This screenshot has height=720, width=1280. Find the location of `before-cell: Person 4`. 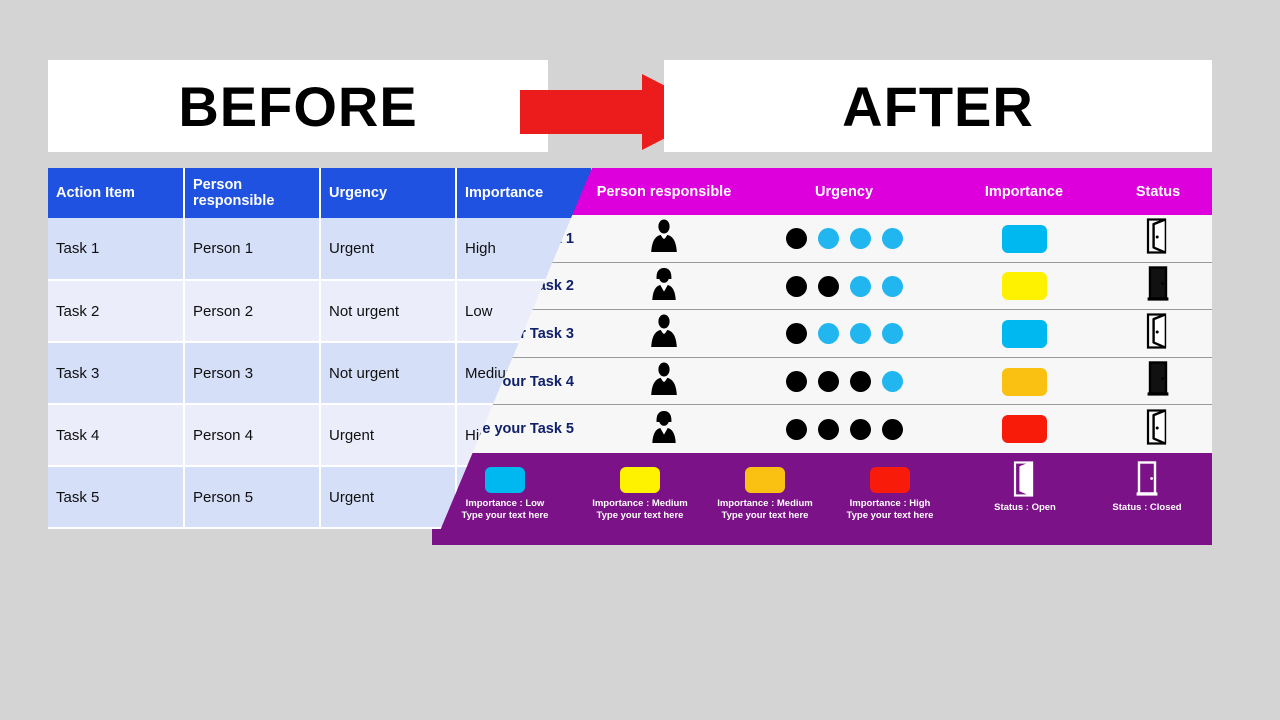

before-cell: Person 4 is located at coordinates (252, 435).